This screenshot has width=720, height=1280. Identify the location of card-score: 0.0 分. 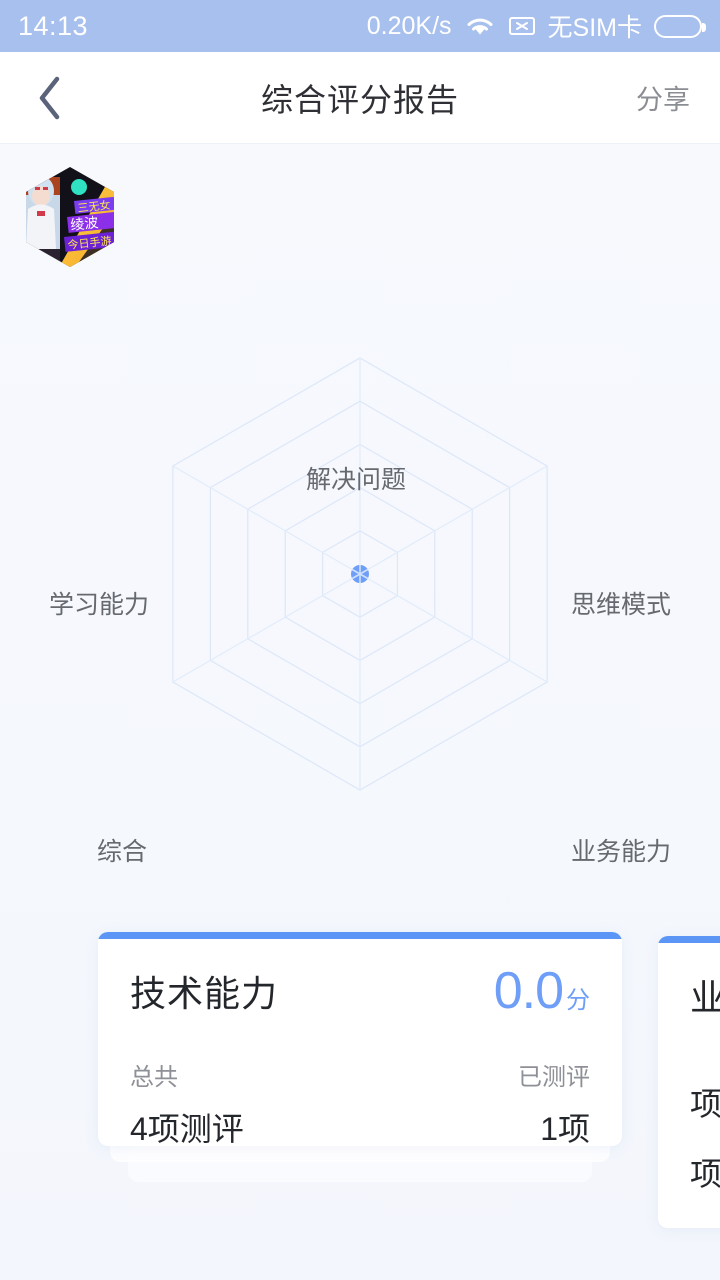
(542, 991).